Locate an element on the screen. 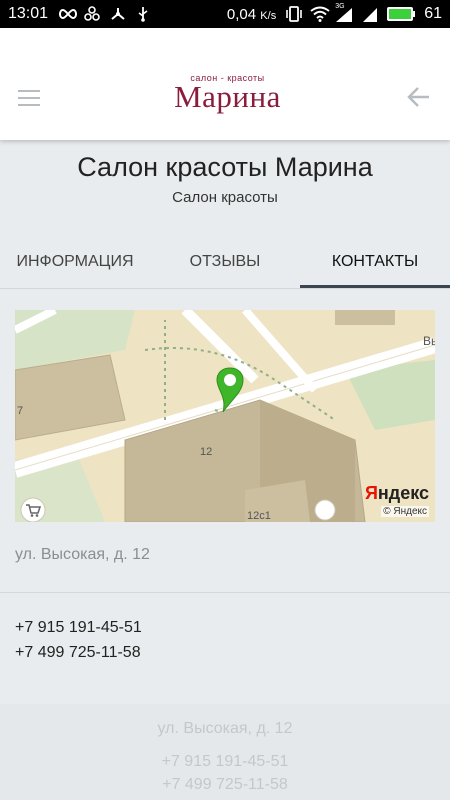 The image size is (450, 800). footer-address: ул. Высокая, д. 12 is located at coordinates (225, 728).